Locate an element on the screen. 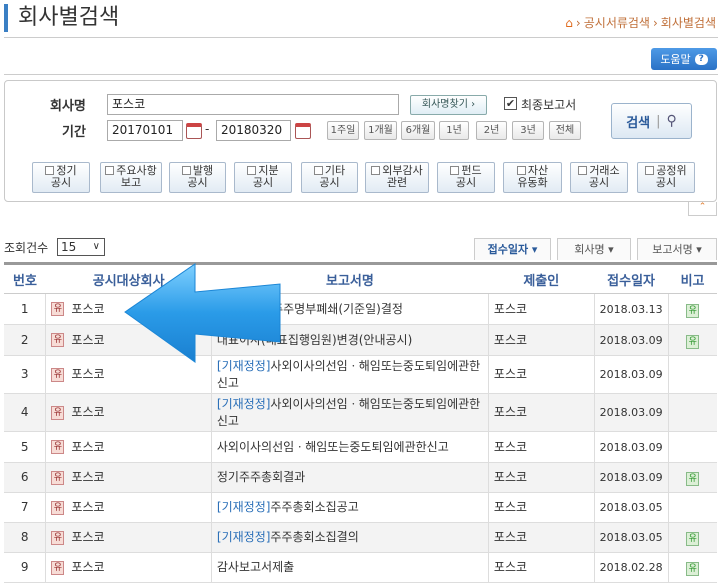  report-cell: 사외이사의선임ㆍ해임또는중도퇴임에관한신고 is located at coordinates (350, 447).